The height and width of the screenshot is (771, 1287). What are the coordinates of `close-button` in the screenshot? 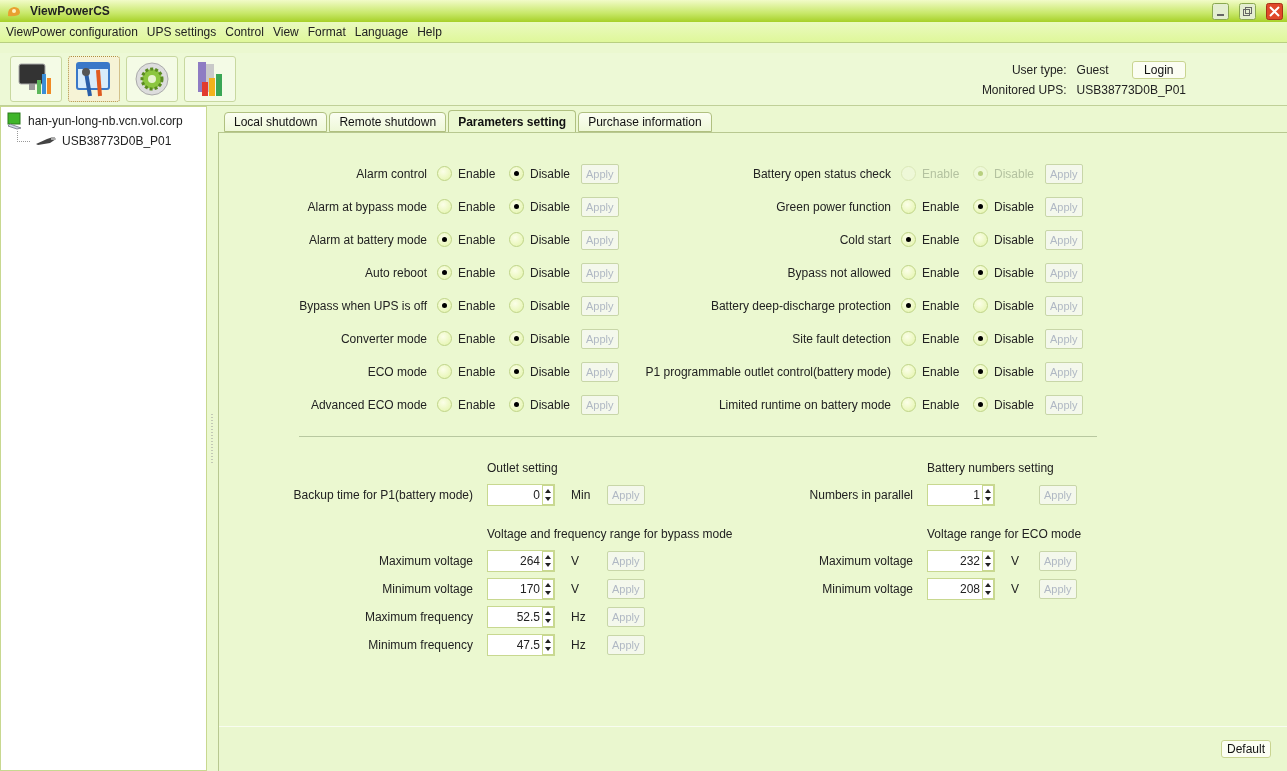 It's located at (1274, 11).